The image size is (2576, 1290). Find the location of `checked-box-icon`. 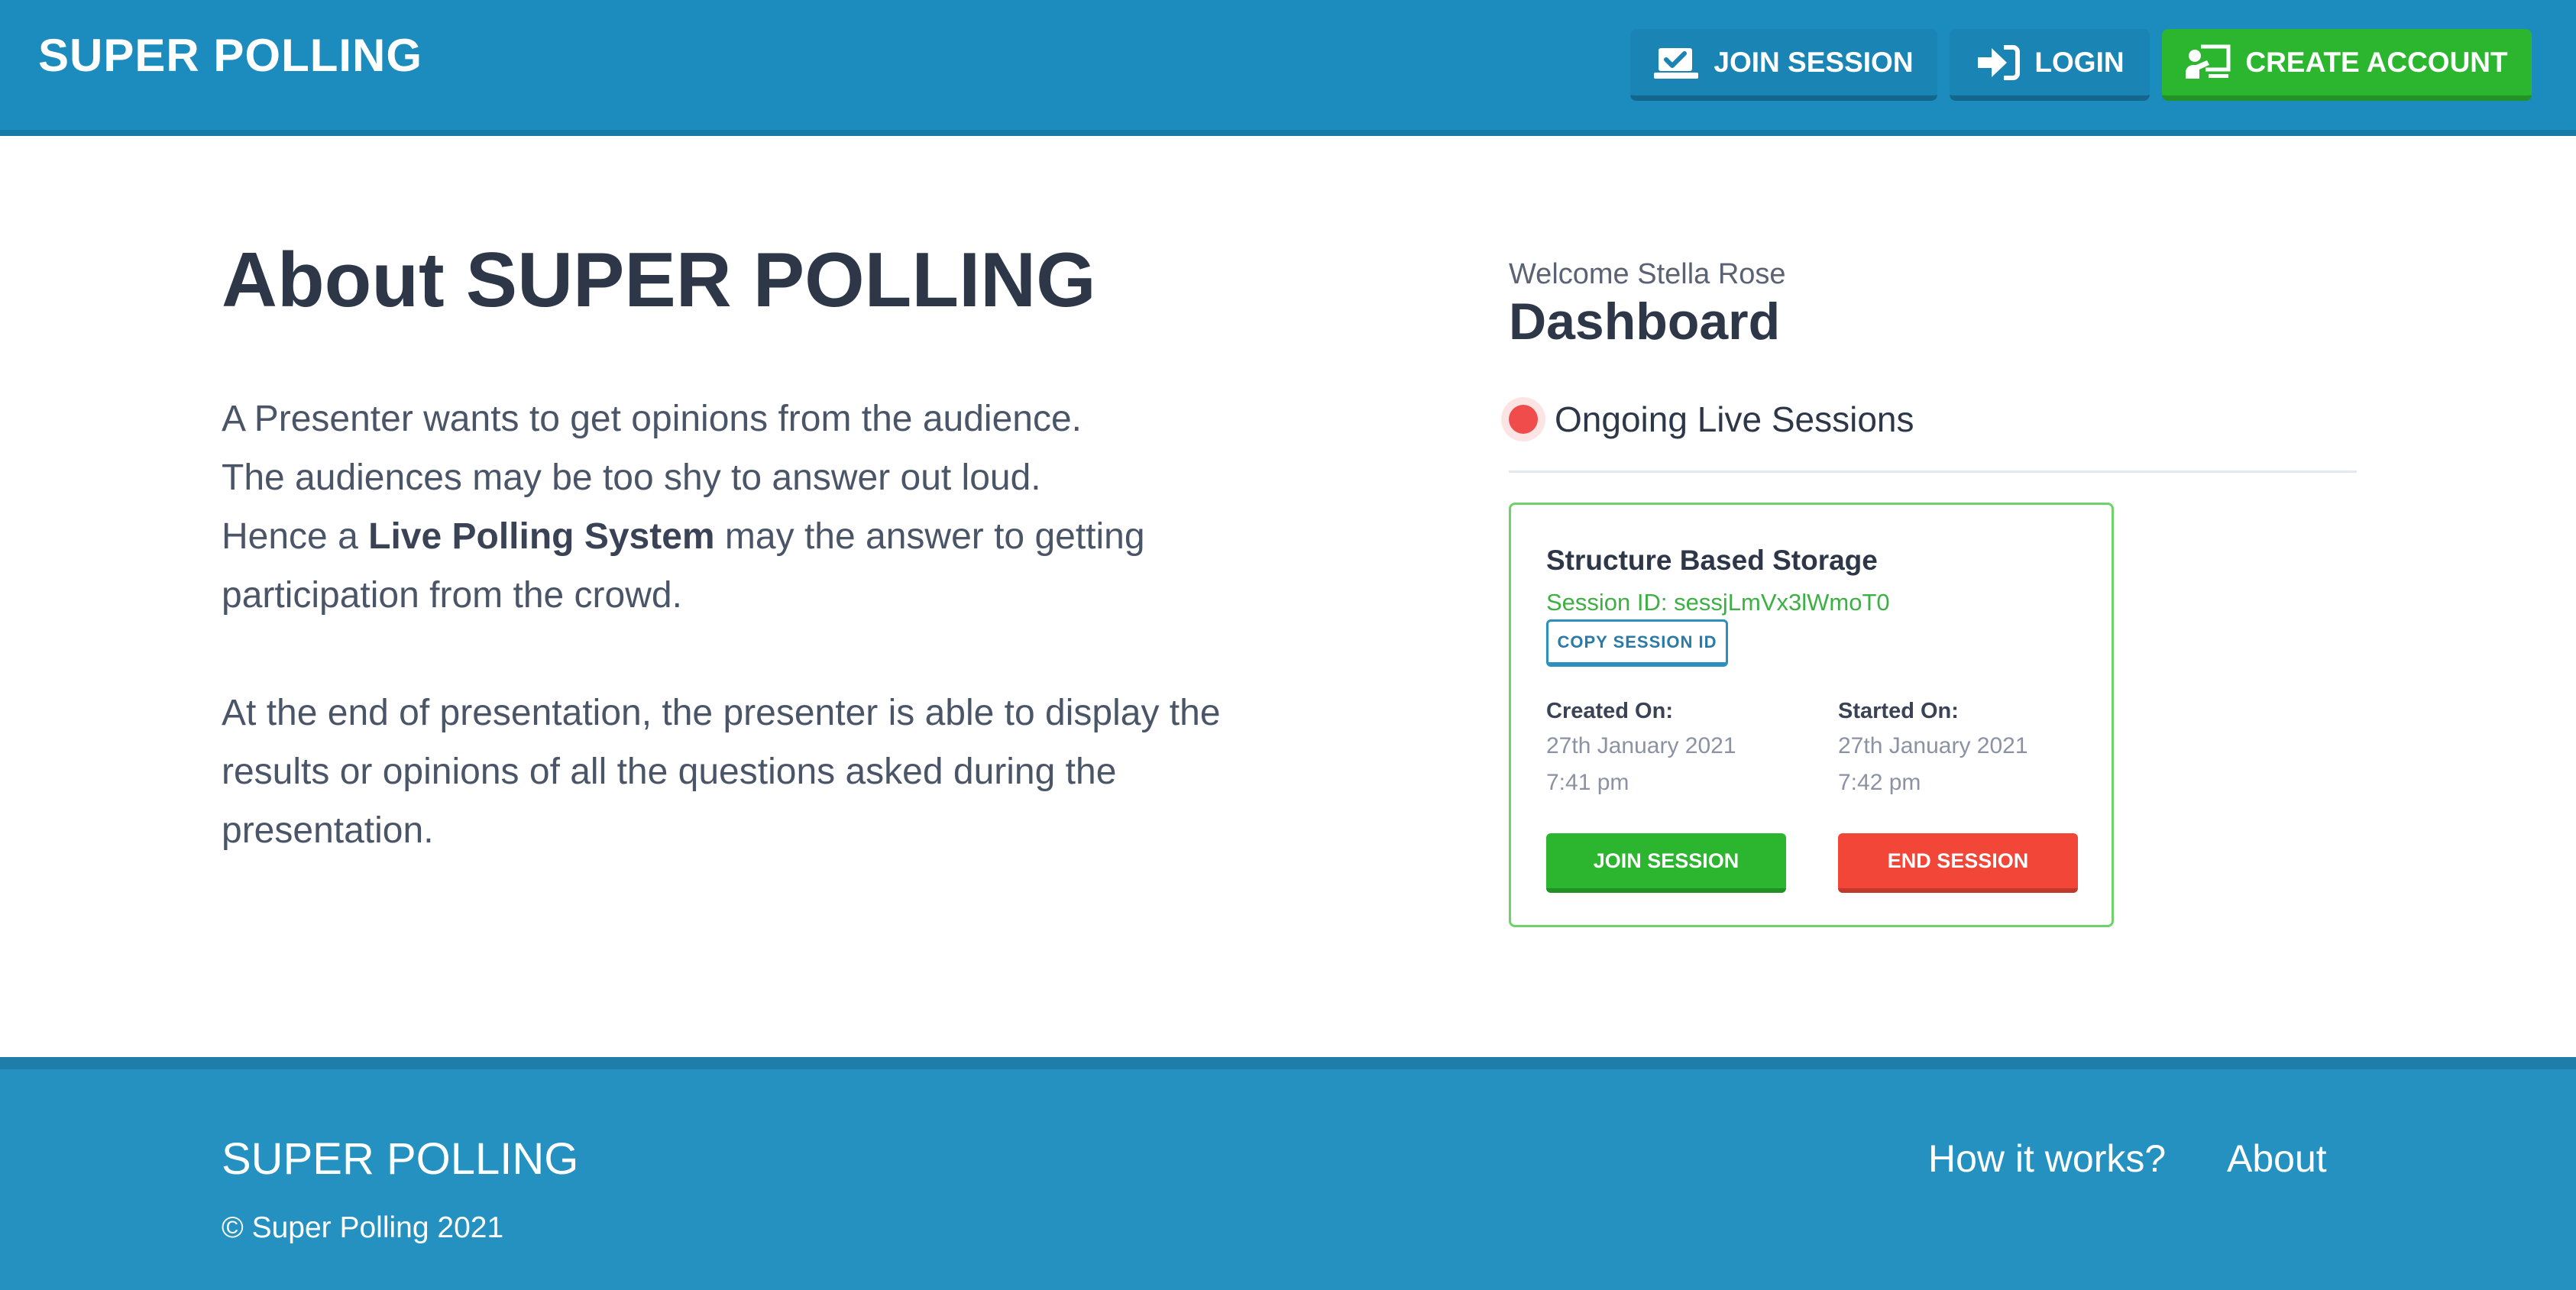

checked-box-icon is located at coordinates (1676, 63).